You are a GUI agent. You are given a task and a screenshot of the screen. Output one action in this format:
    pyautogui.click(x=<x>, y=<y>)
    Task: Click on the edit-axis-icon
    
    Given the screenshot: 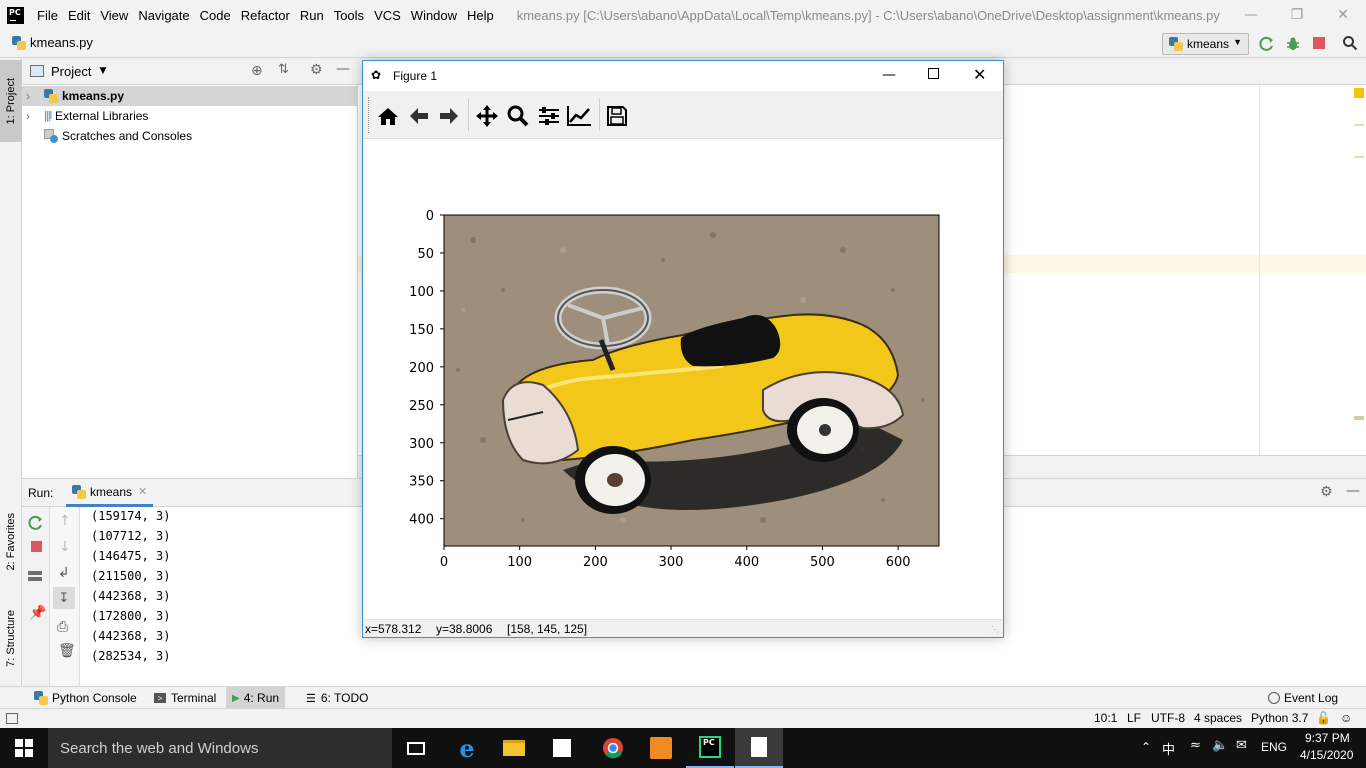 What is the action you would take?
    pyautogui.click(x=579, y=116)
    